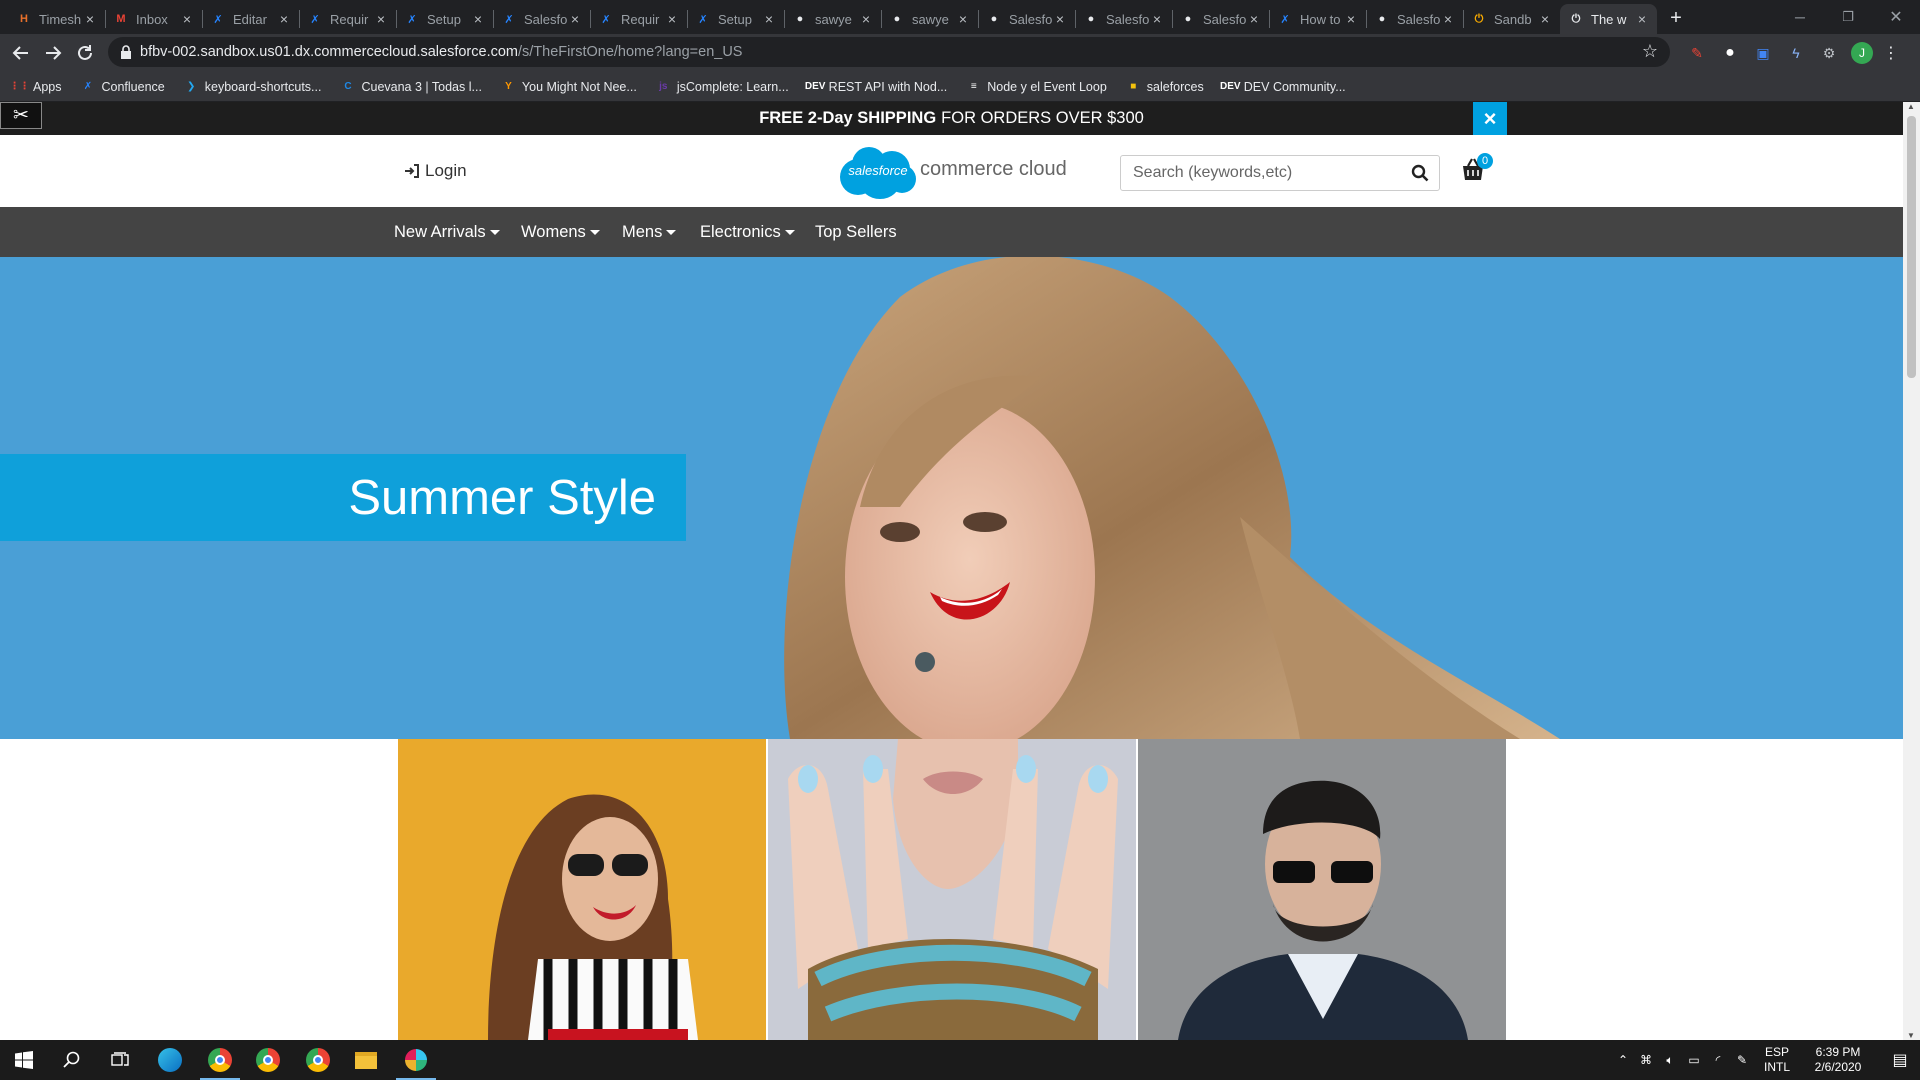 The width and height of the screenshot is (1920, 1080). I want to click on action-center-icon: ▤, so click(1900, 1060).